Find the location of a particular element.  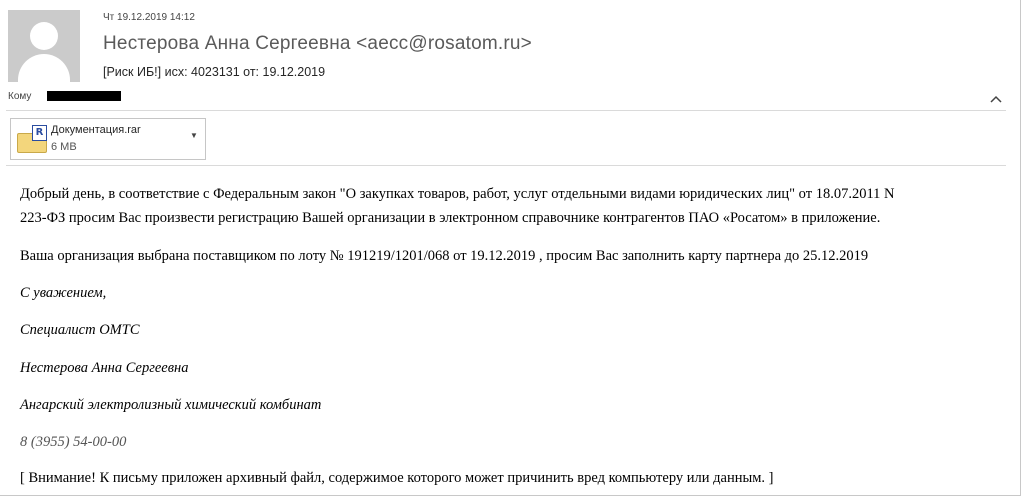

attachment-size: 6 MB is located at coordinates (64, 147).